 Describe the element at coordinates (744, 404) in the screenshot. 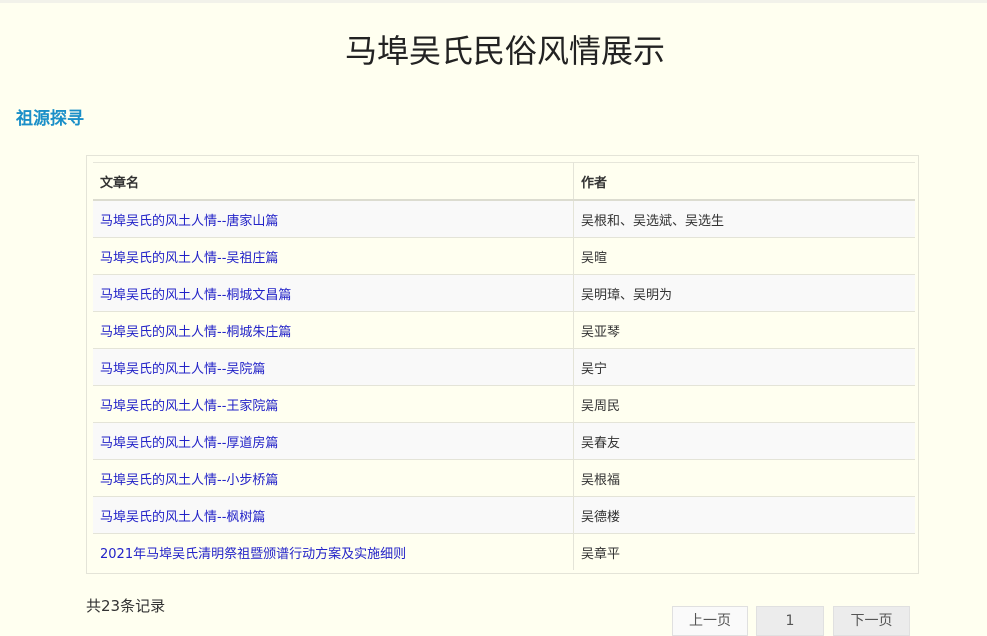

I see `author-cell: 吴周民` at that location.